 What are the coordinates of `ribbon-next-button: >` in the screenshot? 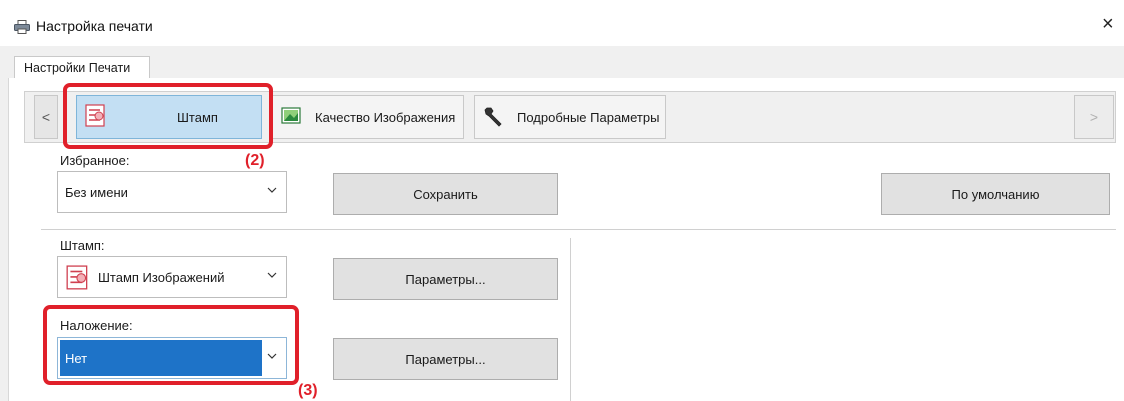 It's located at (1094, 117).